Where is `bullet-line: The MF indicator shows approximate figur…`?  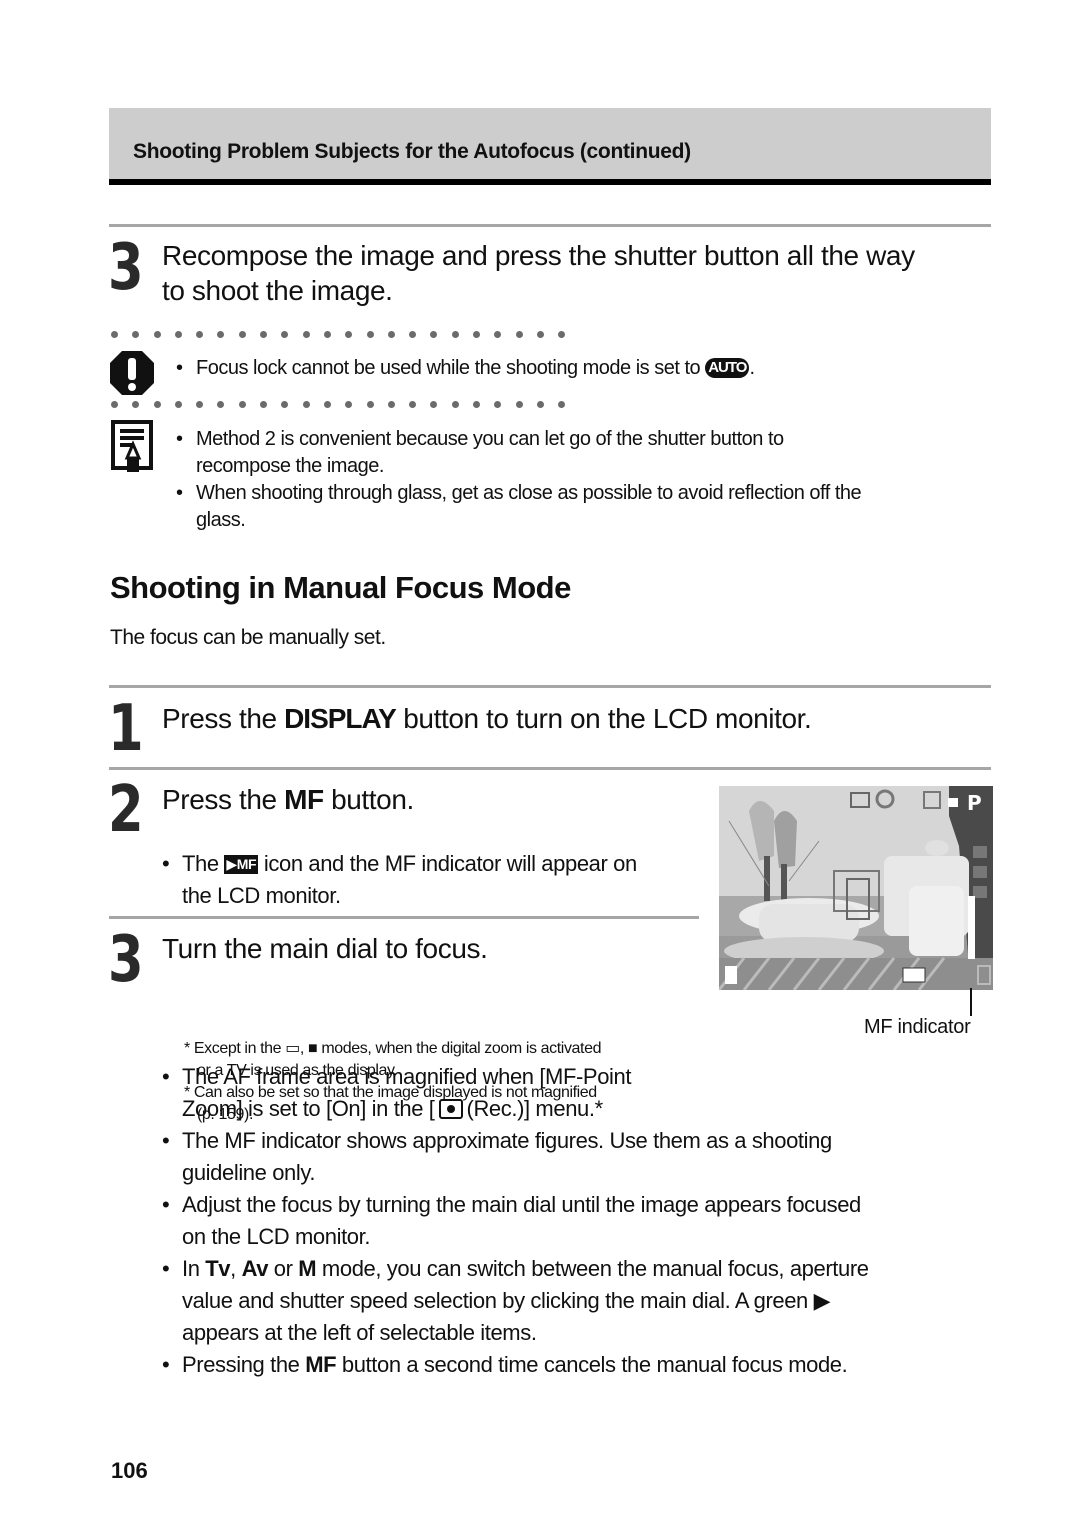 bullet-line: The MF indicator shows approximate figur… is located at coordinates (507, 1140).